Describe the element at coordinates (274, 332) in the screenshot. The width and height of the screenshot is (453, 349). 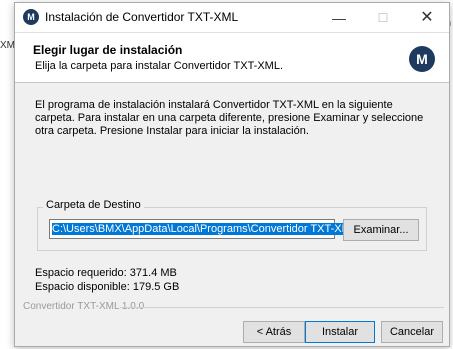
I see `back-button: < Atrás` at that location.